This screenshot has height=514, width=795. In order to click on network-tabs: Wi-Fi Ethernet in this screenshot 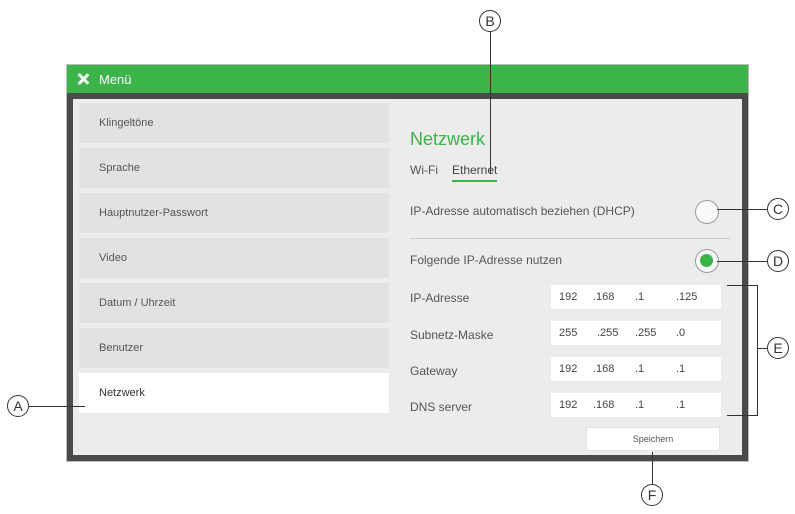, I will do `click(460, 172)`.